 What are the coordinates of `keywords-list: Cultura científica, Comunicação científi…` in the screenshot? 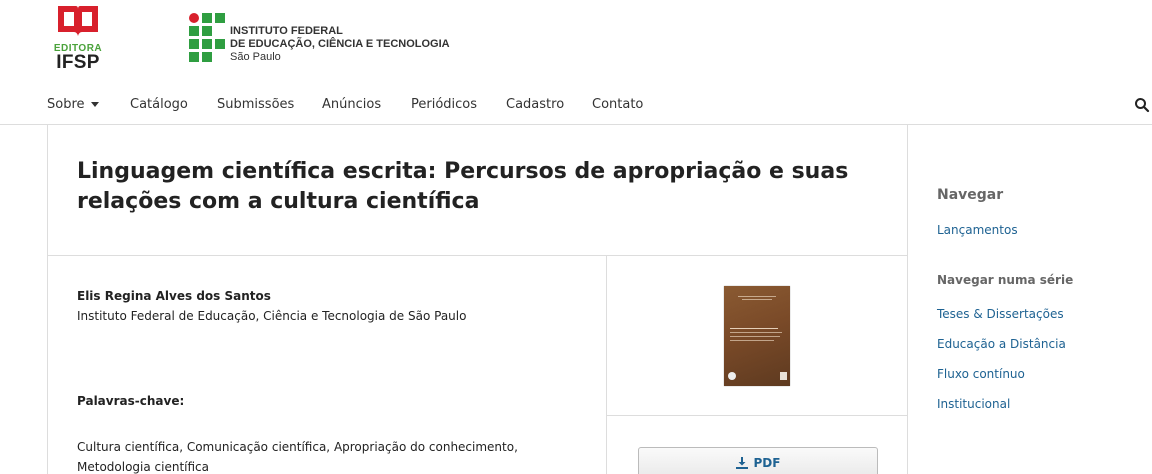 It's located at (297, 457).